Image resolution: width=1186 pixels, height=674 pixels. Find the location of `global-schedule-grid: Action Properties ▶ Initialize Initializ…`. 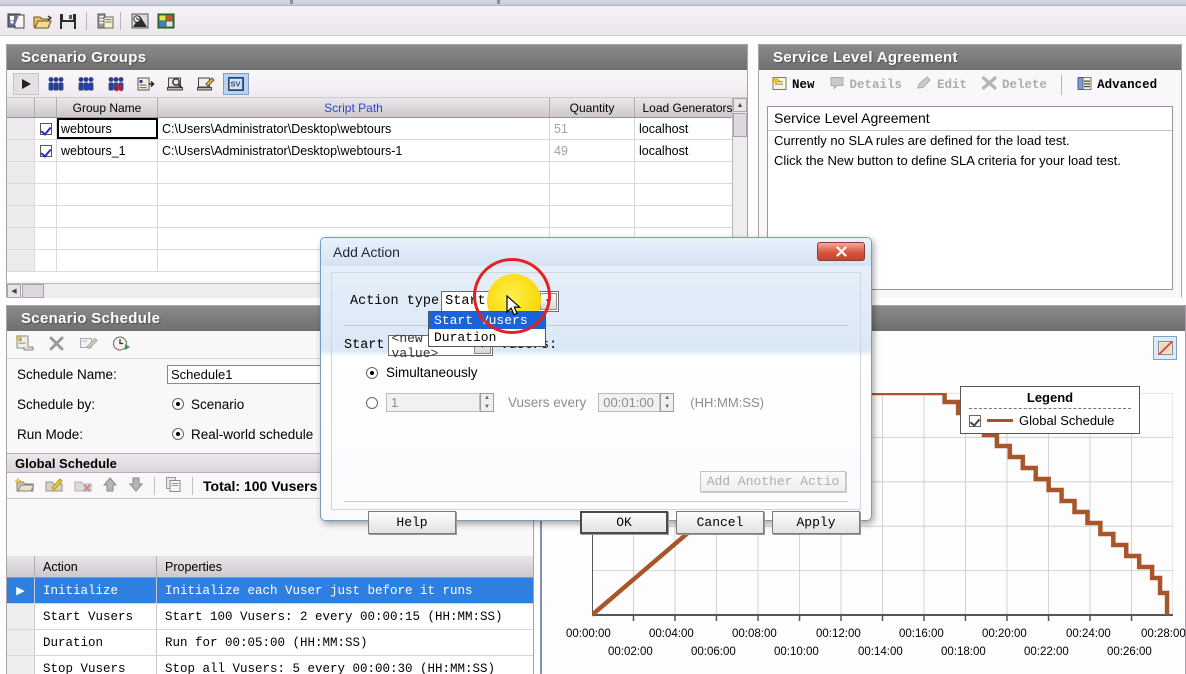

global-schedule-grid: Action Properties ▶ Initialize Initializ… is located at coordinates (270, 615).